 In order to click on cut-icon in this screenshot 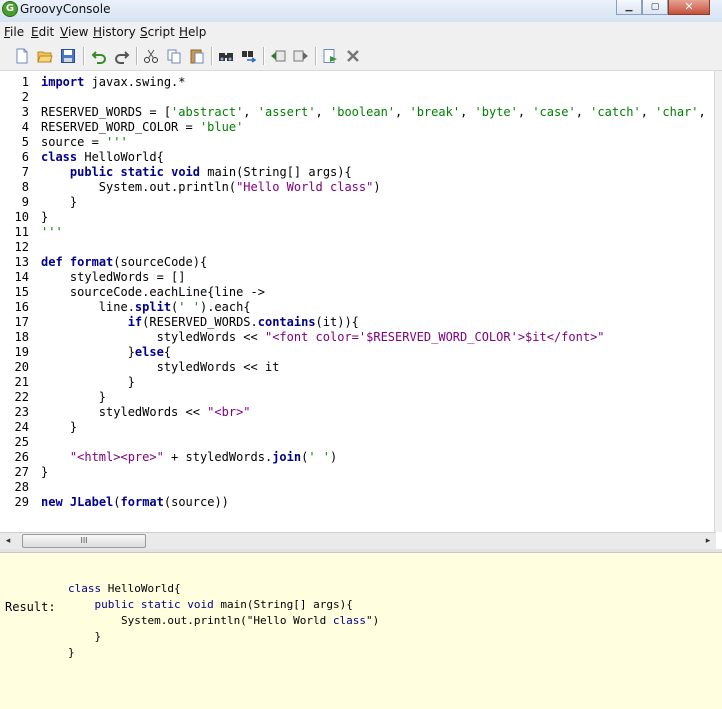, I will do `click(151, 56)`.